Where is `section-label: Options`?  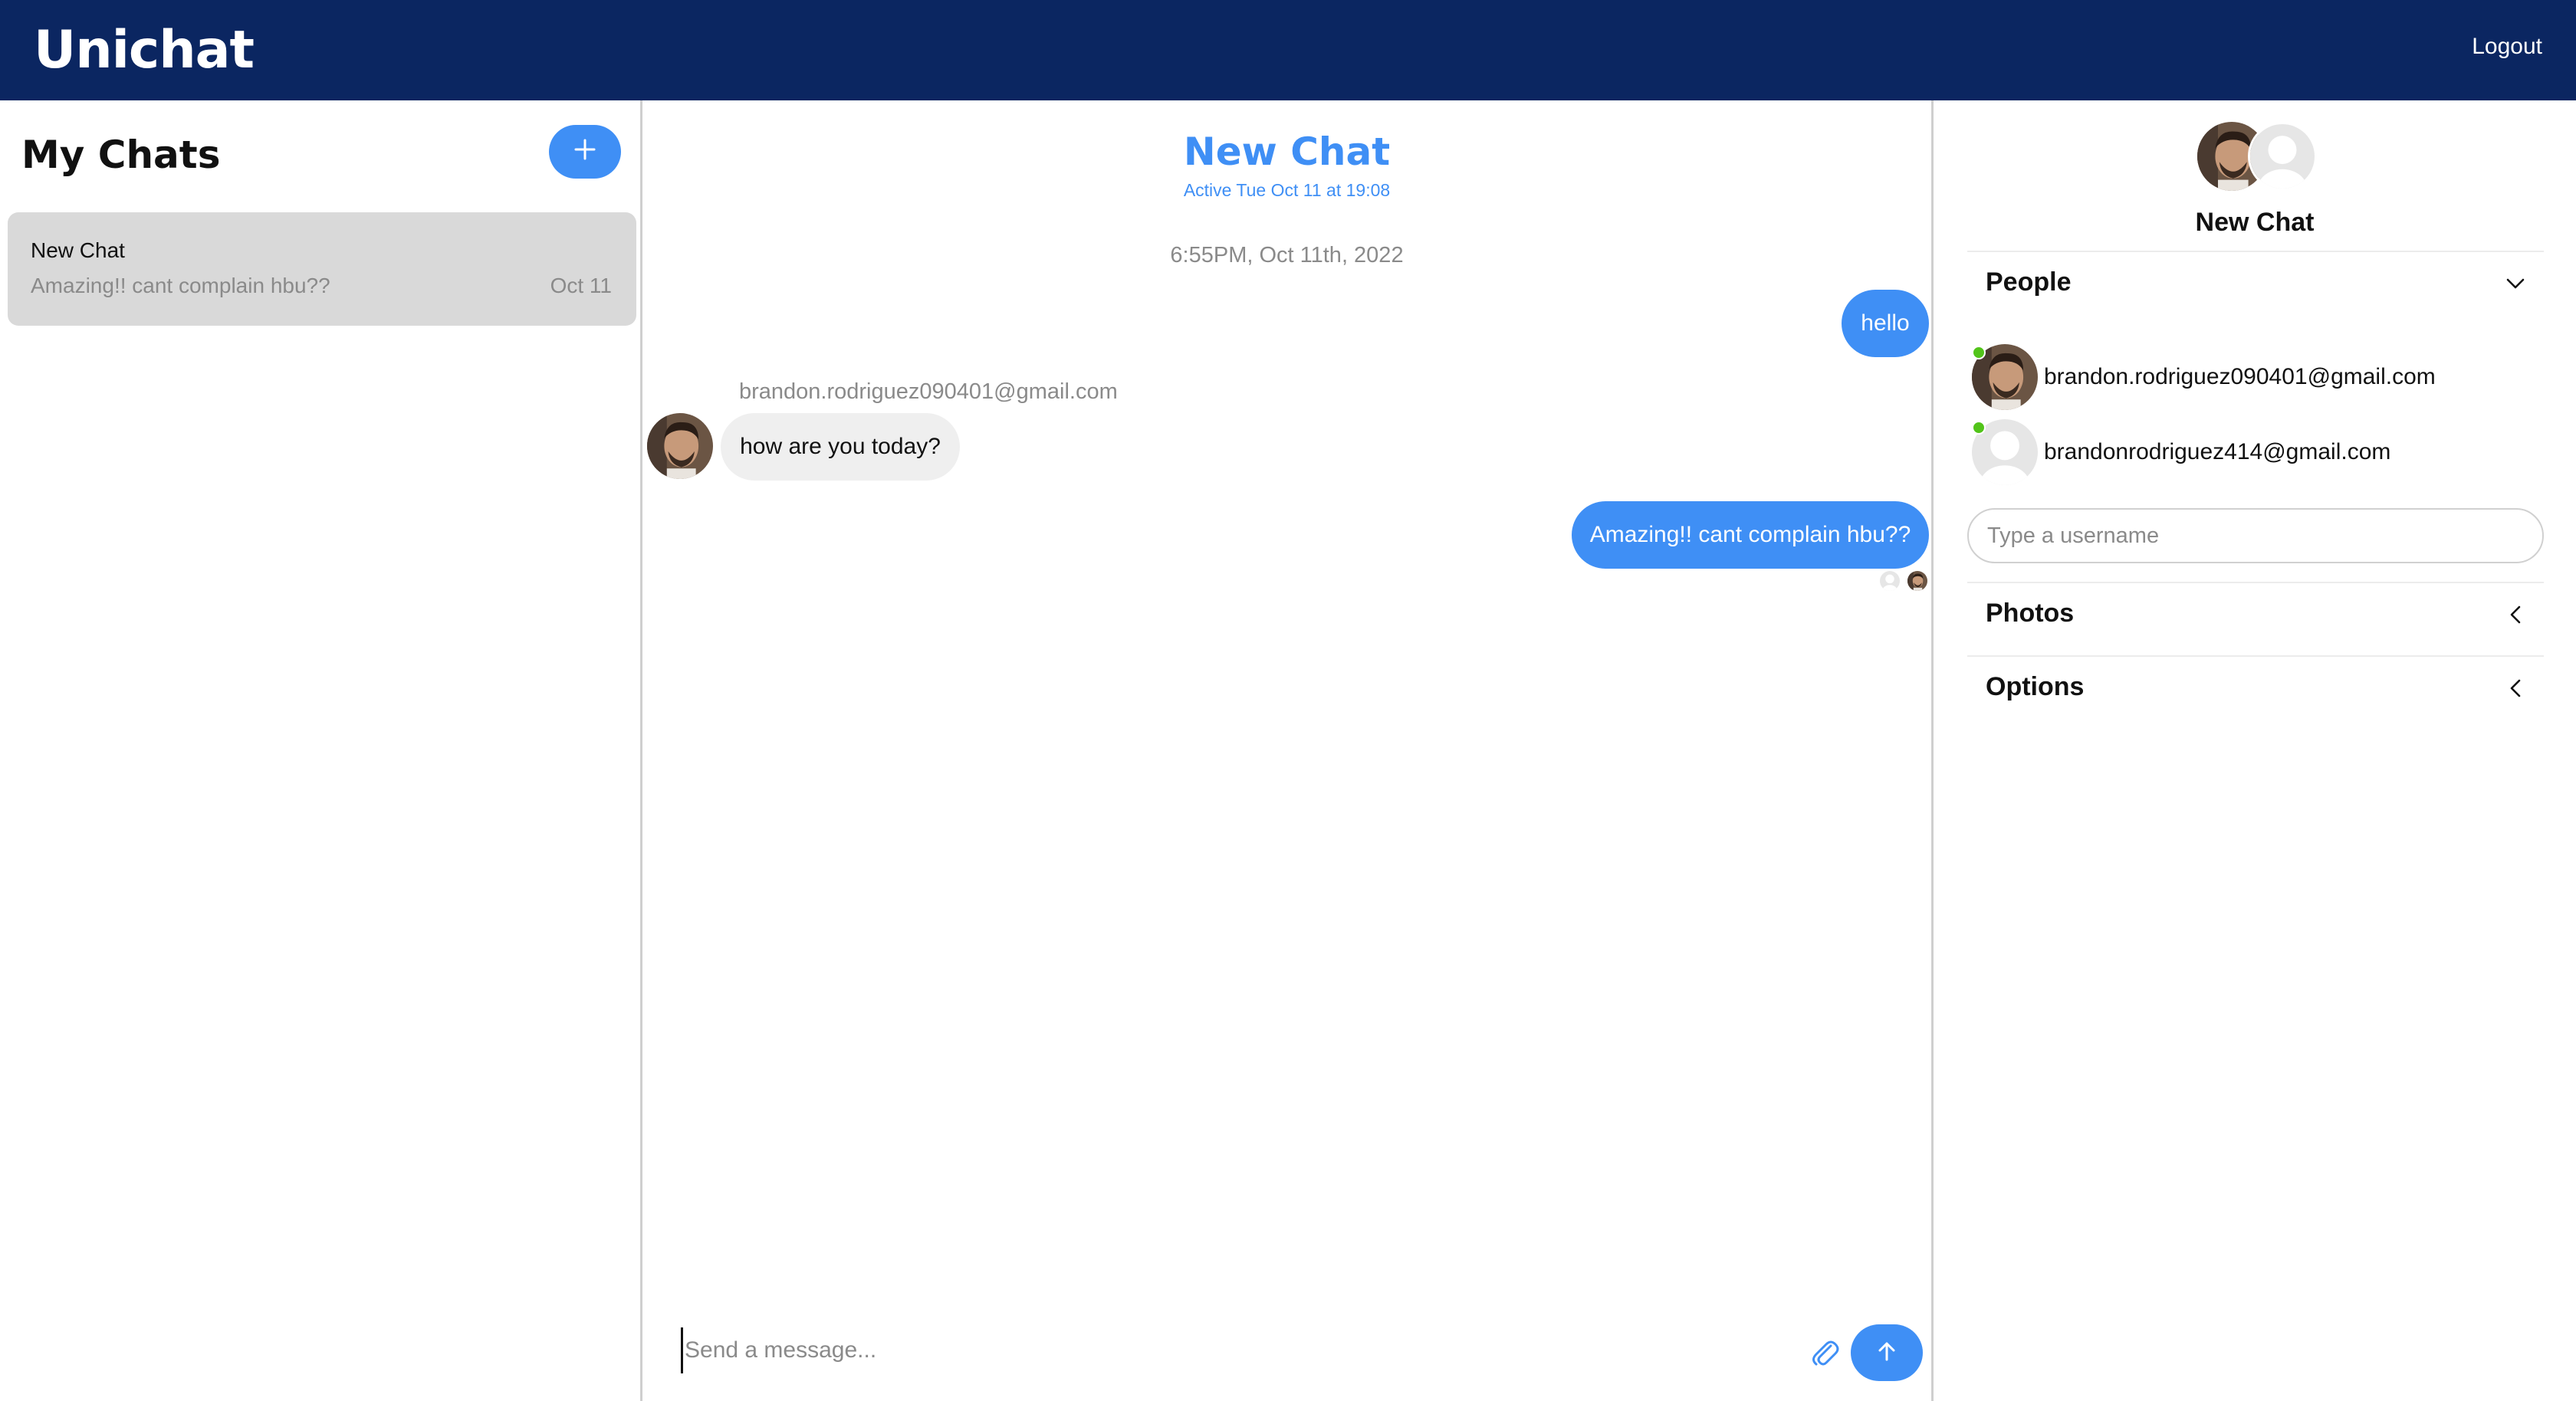
section-label: Options is located at coordinates (2036, 686).